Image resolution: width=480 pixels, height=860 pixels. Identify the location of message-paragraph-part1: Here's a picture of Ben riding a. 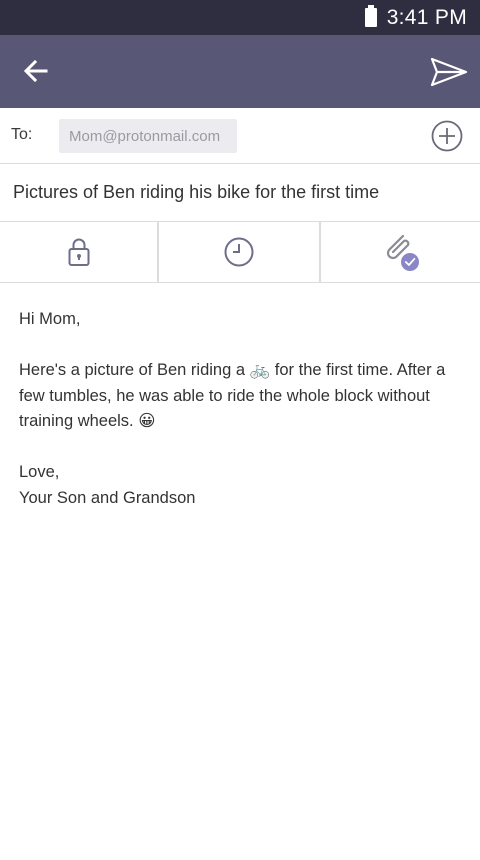
(132, 370).